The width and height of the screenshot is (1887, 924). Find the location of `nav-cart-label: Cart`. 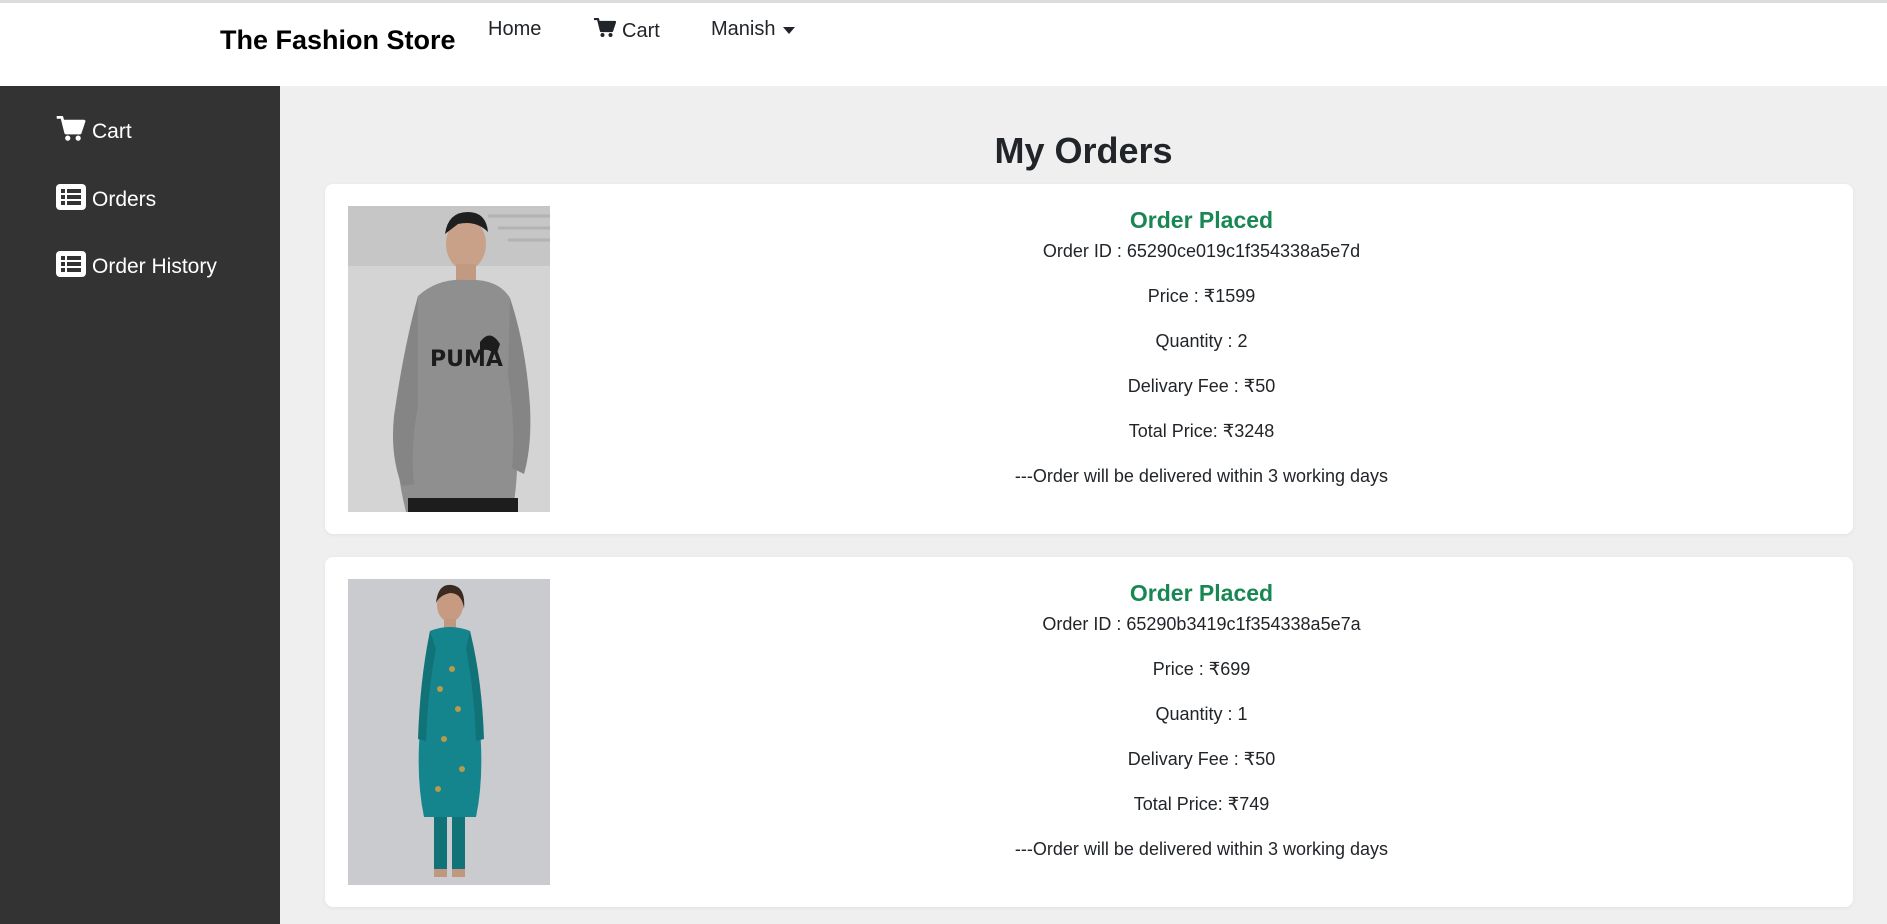

nav-cart-label: Cart is located at coordinates (641, 30).